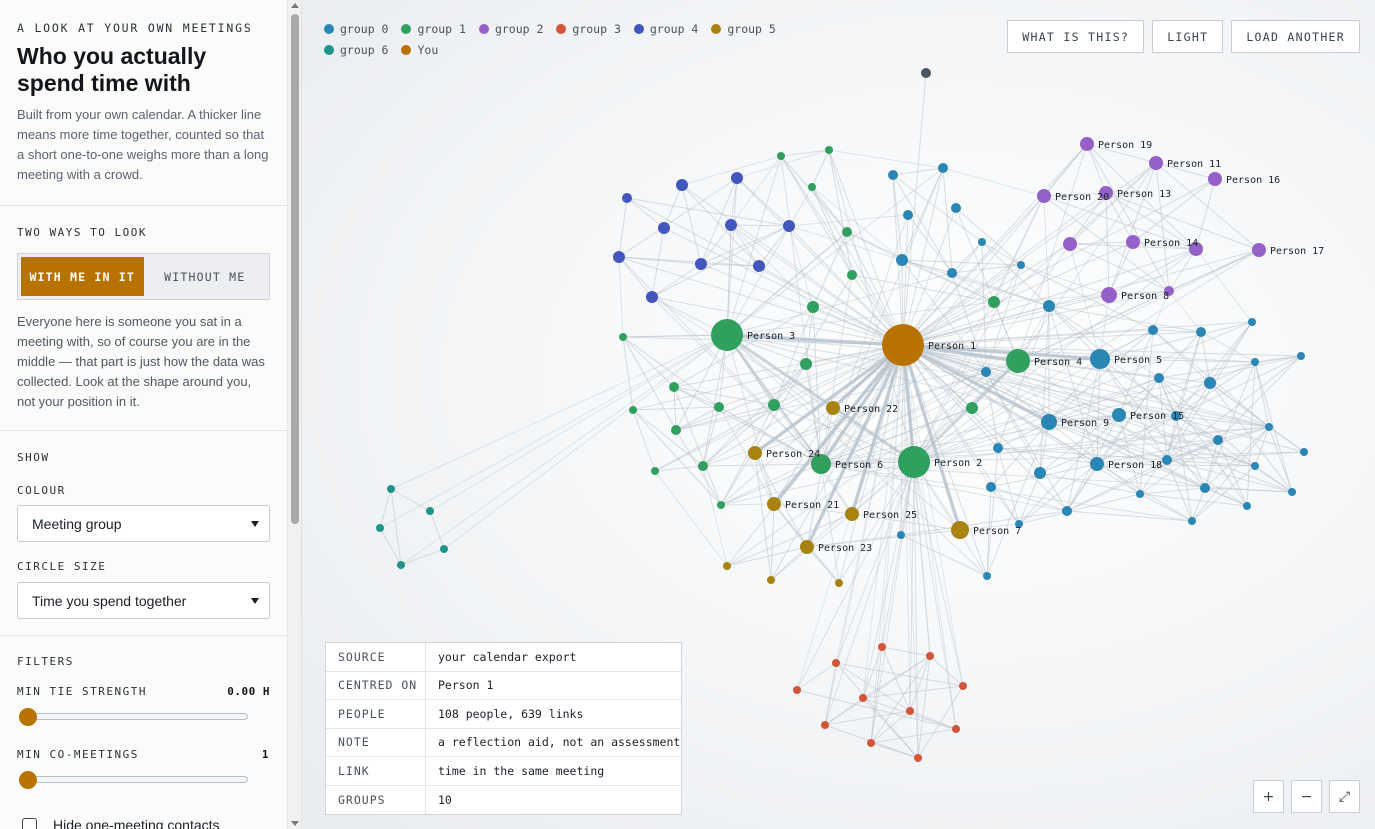 This screenshot has height=829, width=1375. Describe the element at coordinates (143, 823) in the screenshot. I see `hide-one-meeting-row: Hide one-meeting contacts` at that location.